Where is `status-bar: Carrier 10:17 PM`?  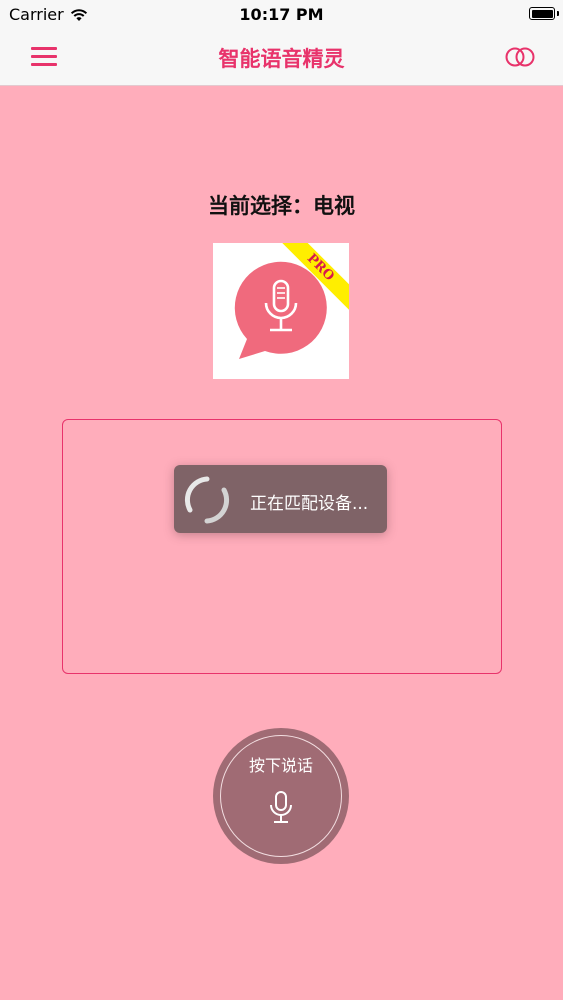
status-bar: Carrier 10:17 PM is located at coordinates (281, 15).